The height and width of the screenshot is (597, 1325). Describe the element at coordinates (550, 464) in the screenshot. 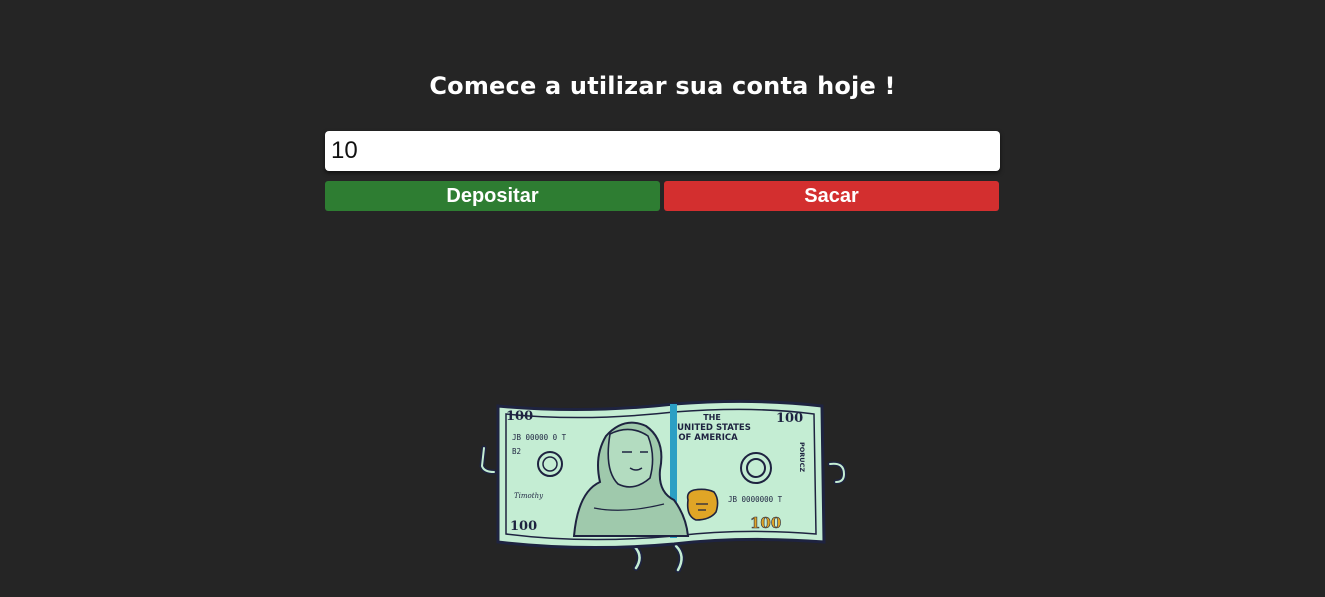

I see `left-seal` at that location.